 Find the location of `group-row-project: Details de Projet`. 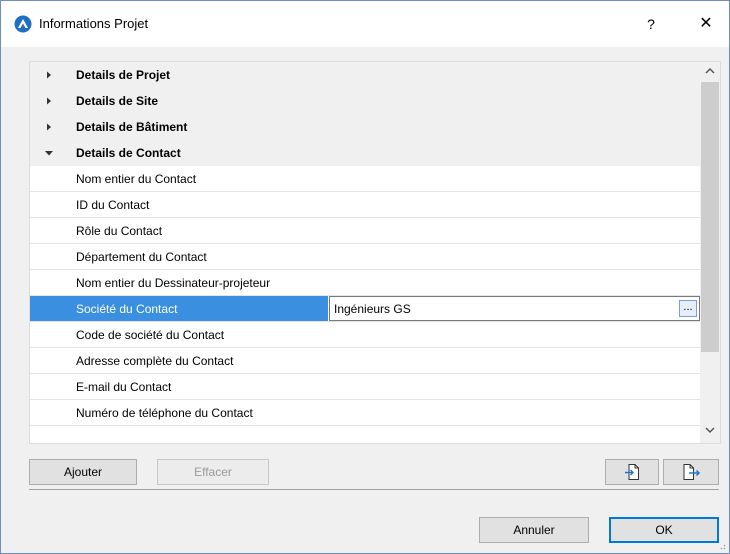

group-row-project: Details de Projet is located at coordinates (365, 75).